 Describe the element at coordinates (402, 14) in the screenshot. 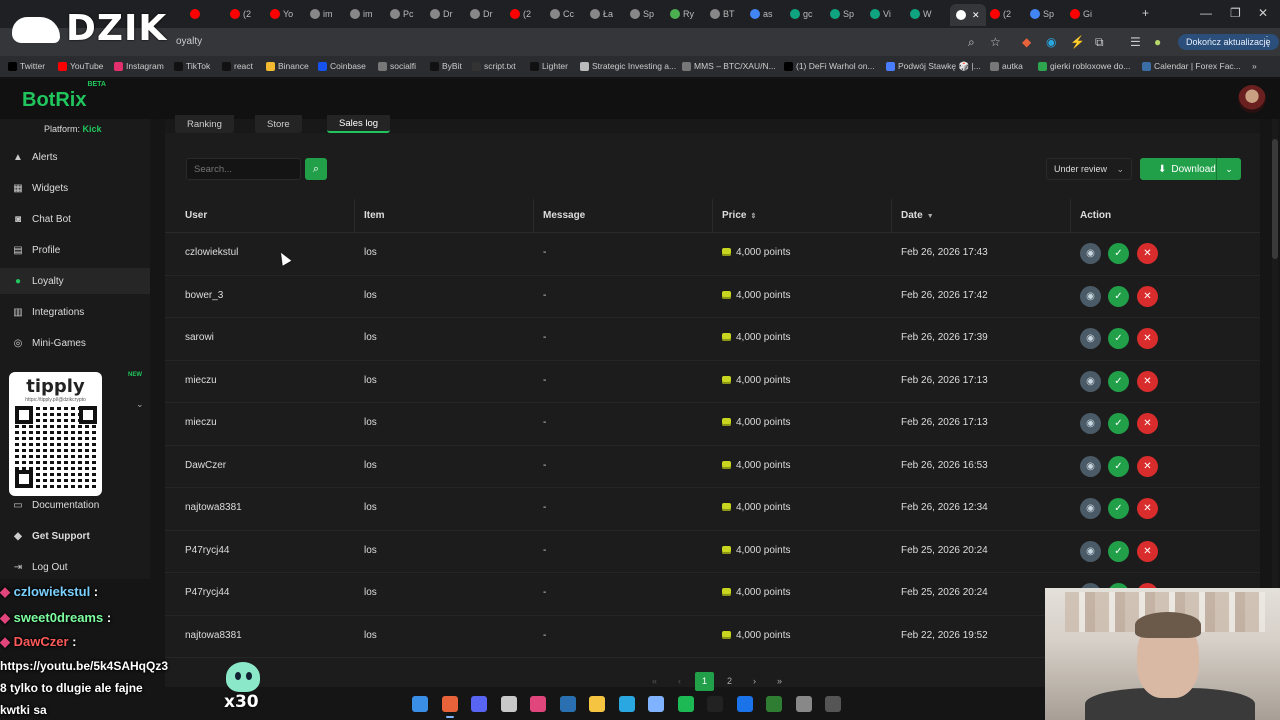

I see `browser-tab: Pc` at that location.